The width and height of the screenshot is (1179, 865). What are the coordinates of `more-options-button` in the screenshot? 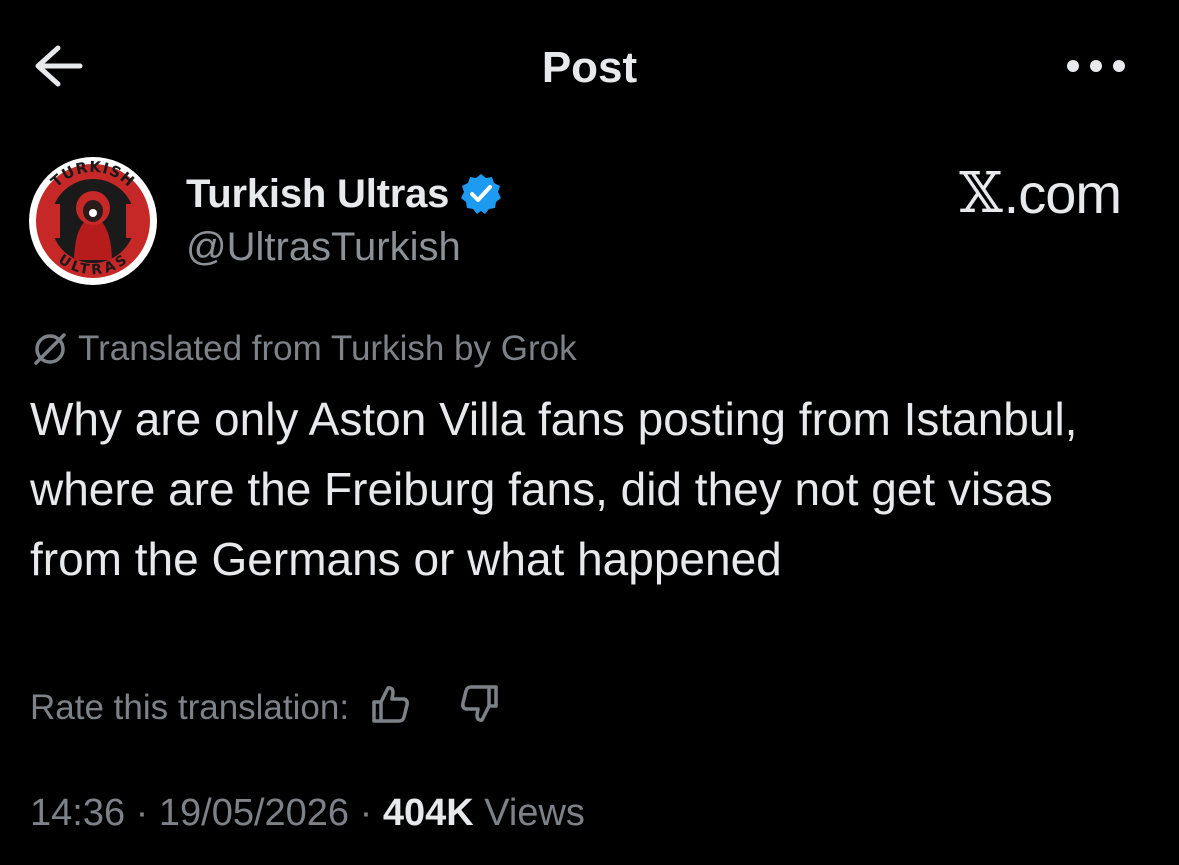 It's located at (1096, 68).